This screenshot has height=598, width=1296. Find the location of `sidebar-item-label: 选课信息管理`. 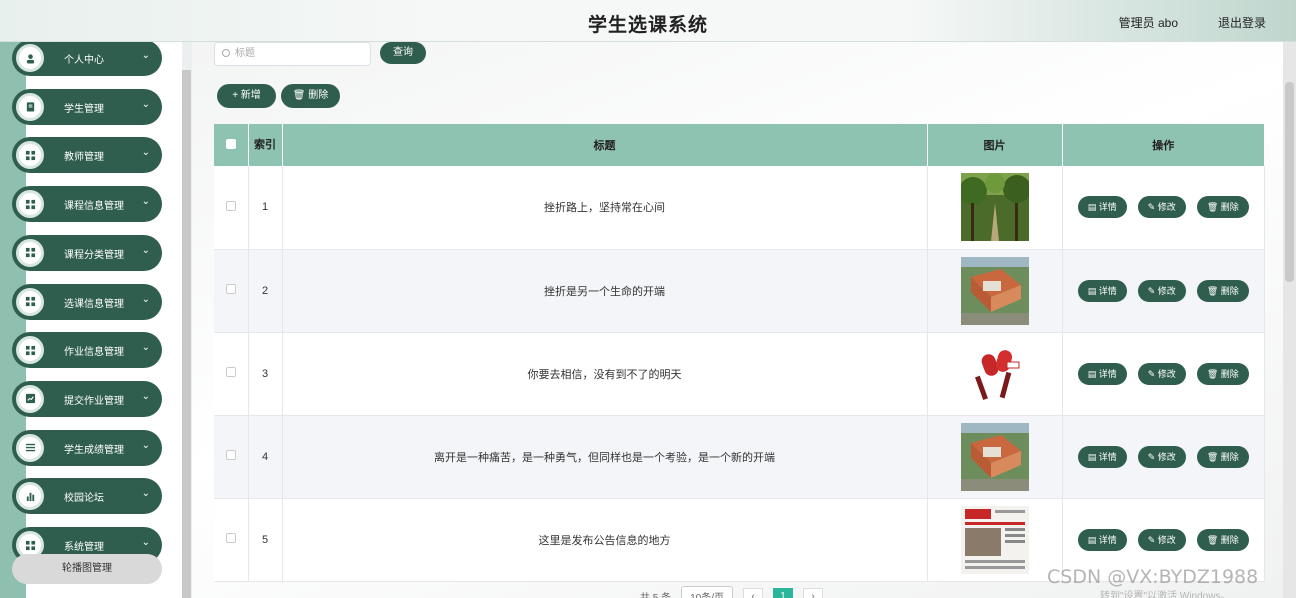

sidebar-item-label: 选课信息管理 is located at coordinates (94, 304).